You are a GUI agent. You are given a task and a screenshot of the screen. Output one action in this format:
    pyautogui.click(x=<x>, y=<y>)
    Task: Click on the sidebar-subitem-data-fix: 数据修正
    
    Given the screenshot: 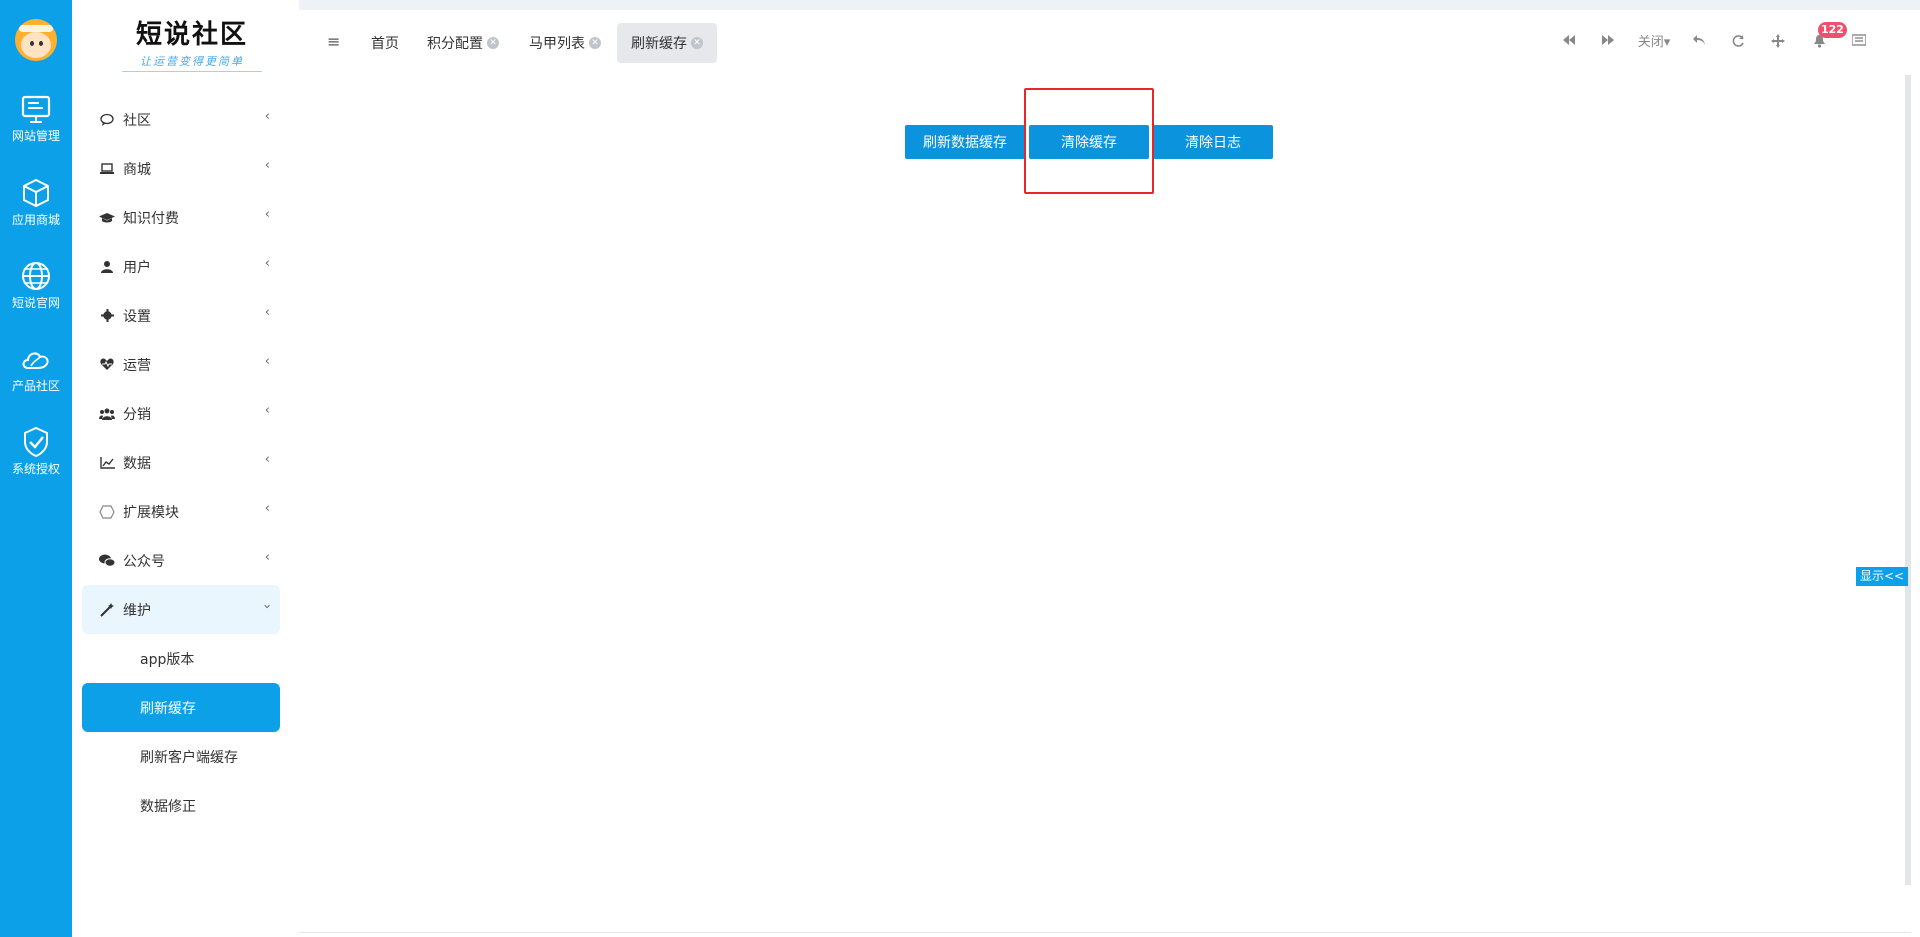 What is the action you would take?
    pyautogui.click(x=181, y=805)
    